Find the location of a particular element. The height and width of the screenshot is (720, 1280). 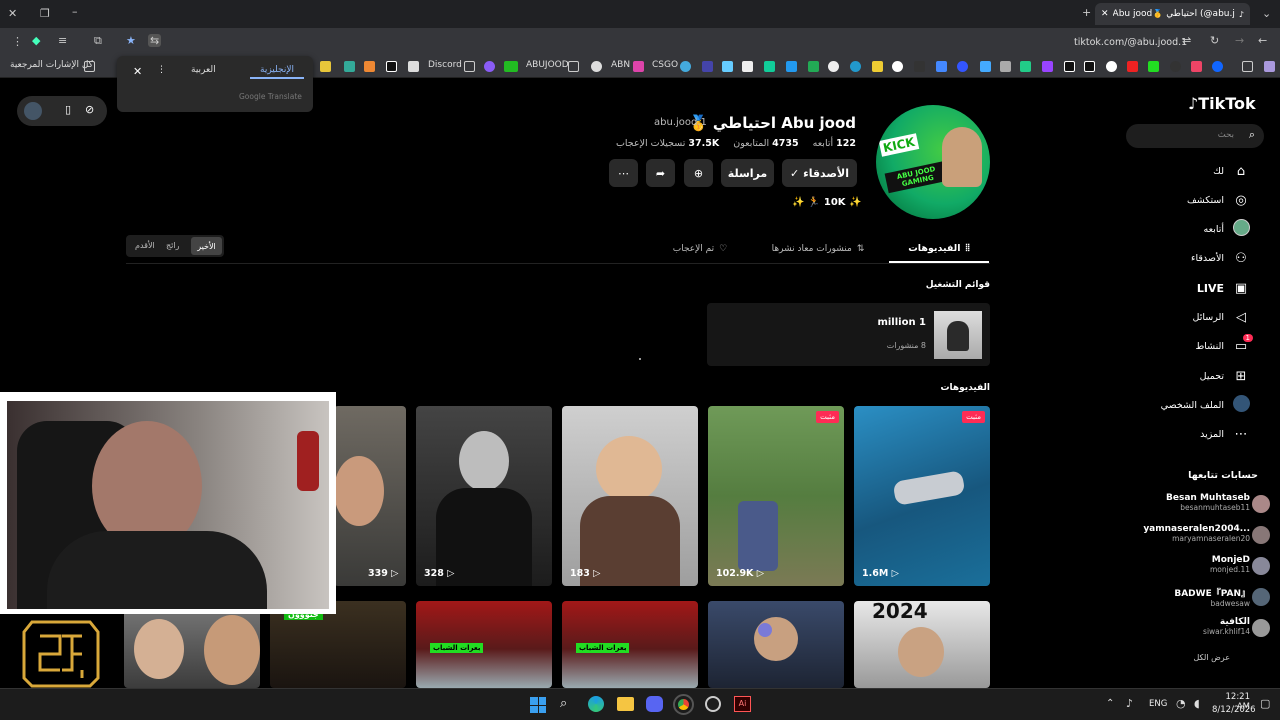

extensions-puzzle-icon: ⧉ is located at coordinates (98, 40).